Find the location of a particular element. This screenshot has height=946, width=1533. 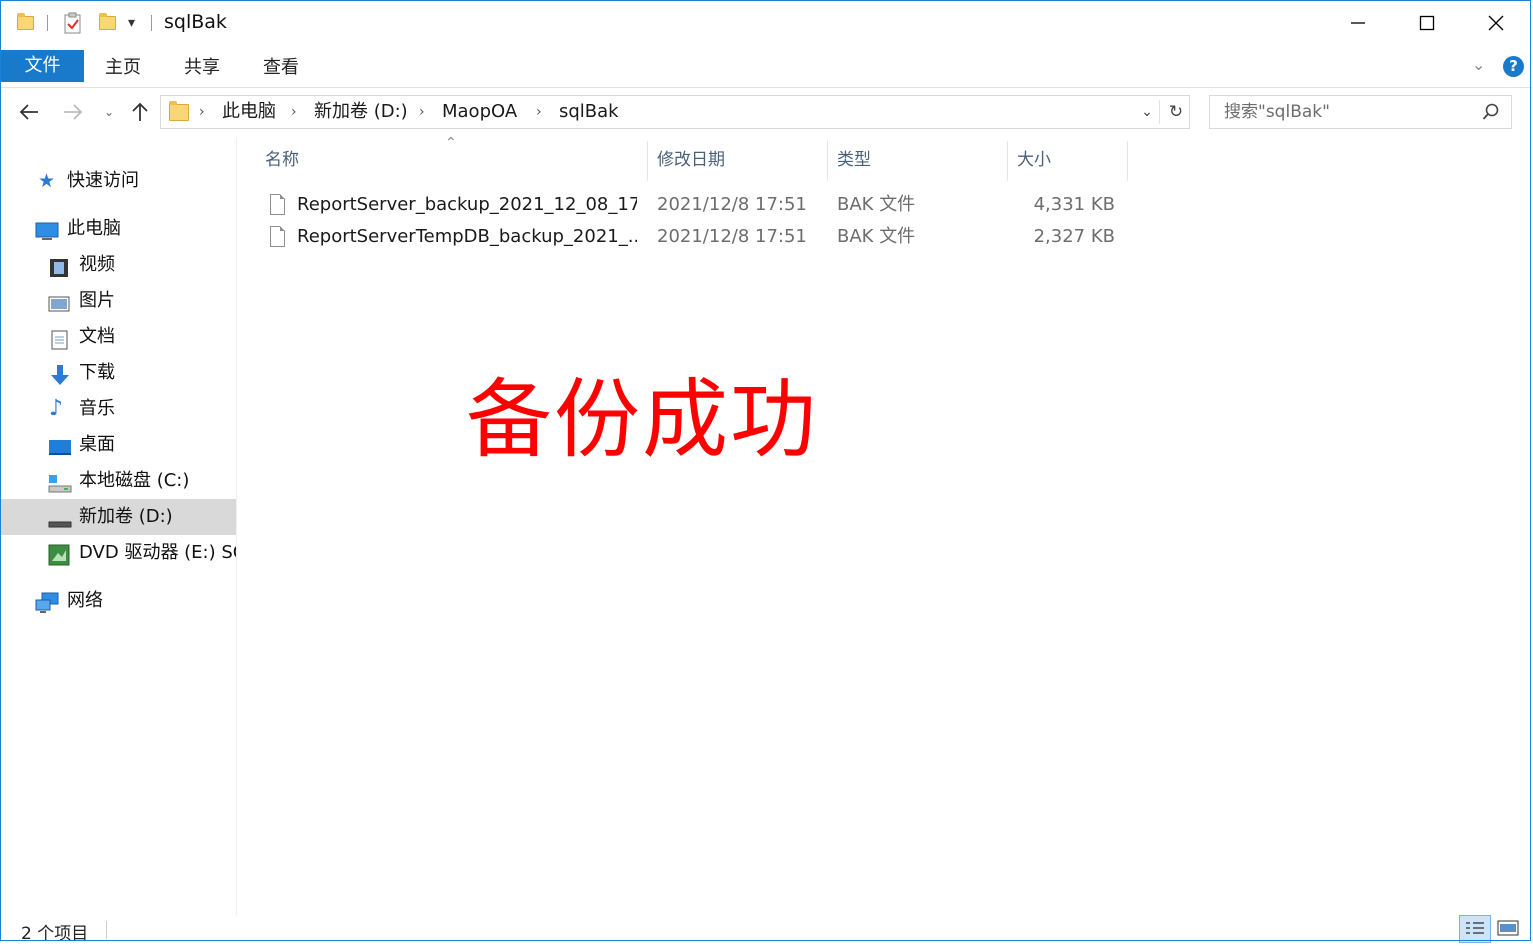

nav-label: 本地磁盘 (C:) is located at coordinates (134, 481).